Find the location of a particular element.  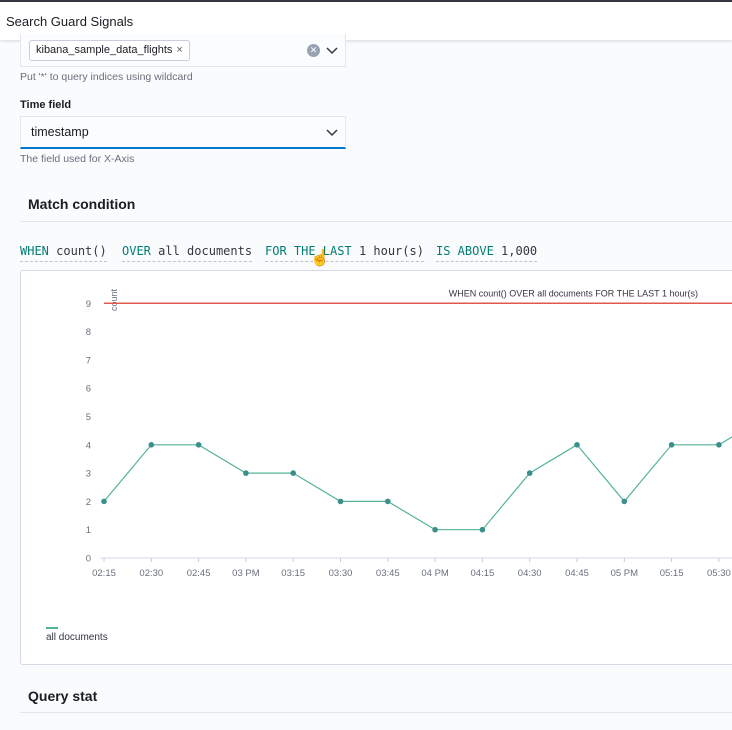

x-tick-label: 03:45 is located at coordinates (388, 573).